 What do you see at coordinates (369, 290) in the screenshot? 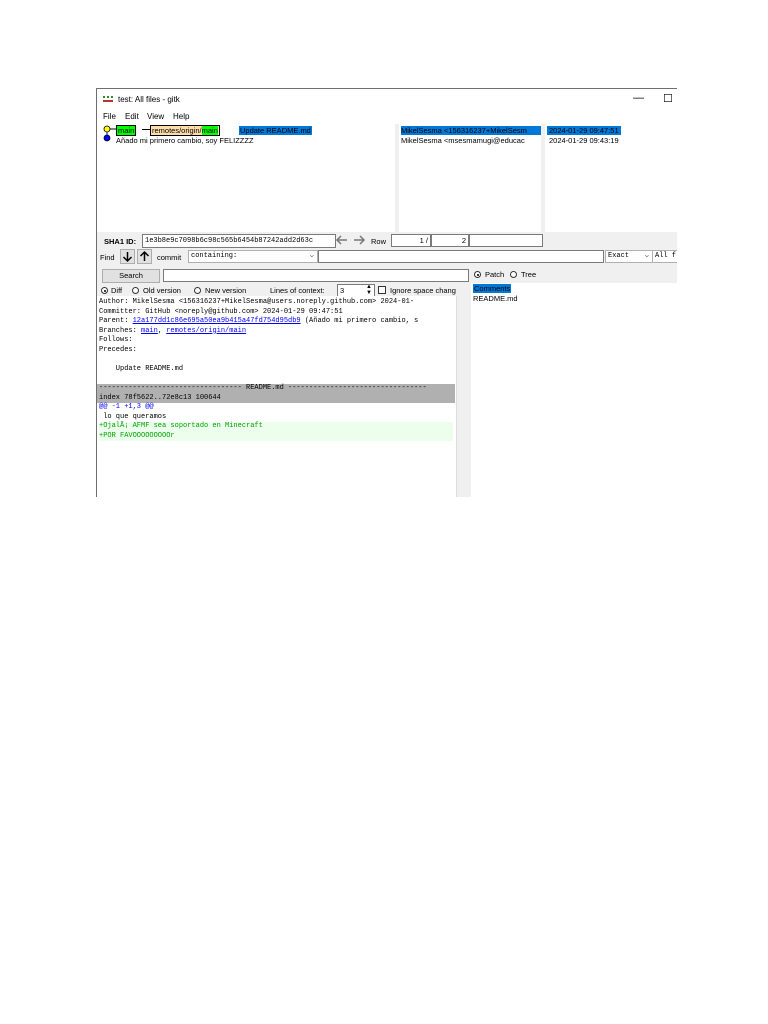
I see `spinner-arrows-icon: ▲ ▼` at bounding box center [369, 290].